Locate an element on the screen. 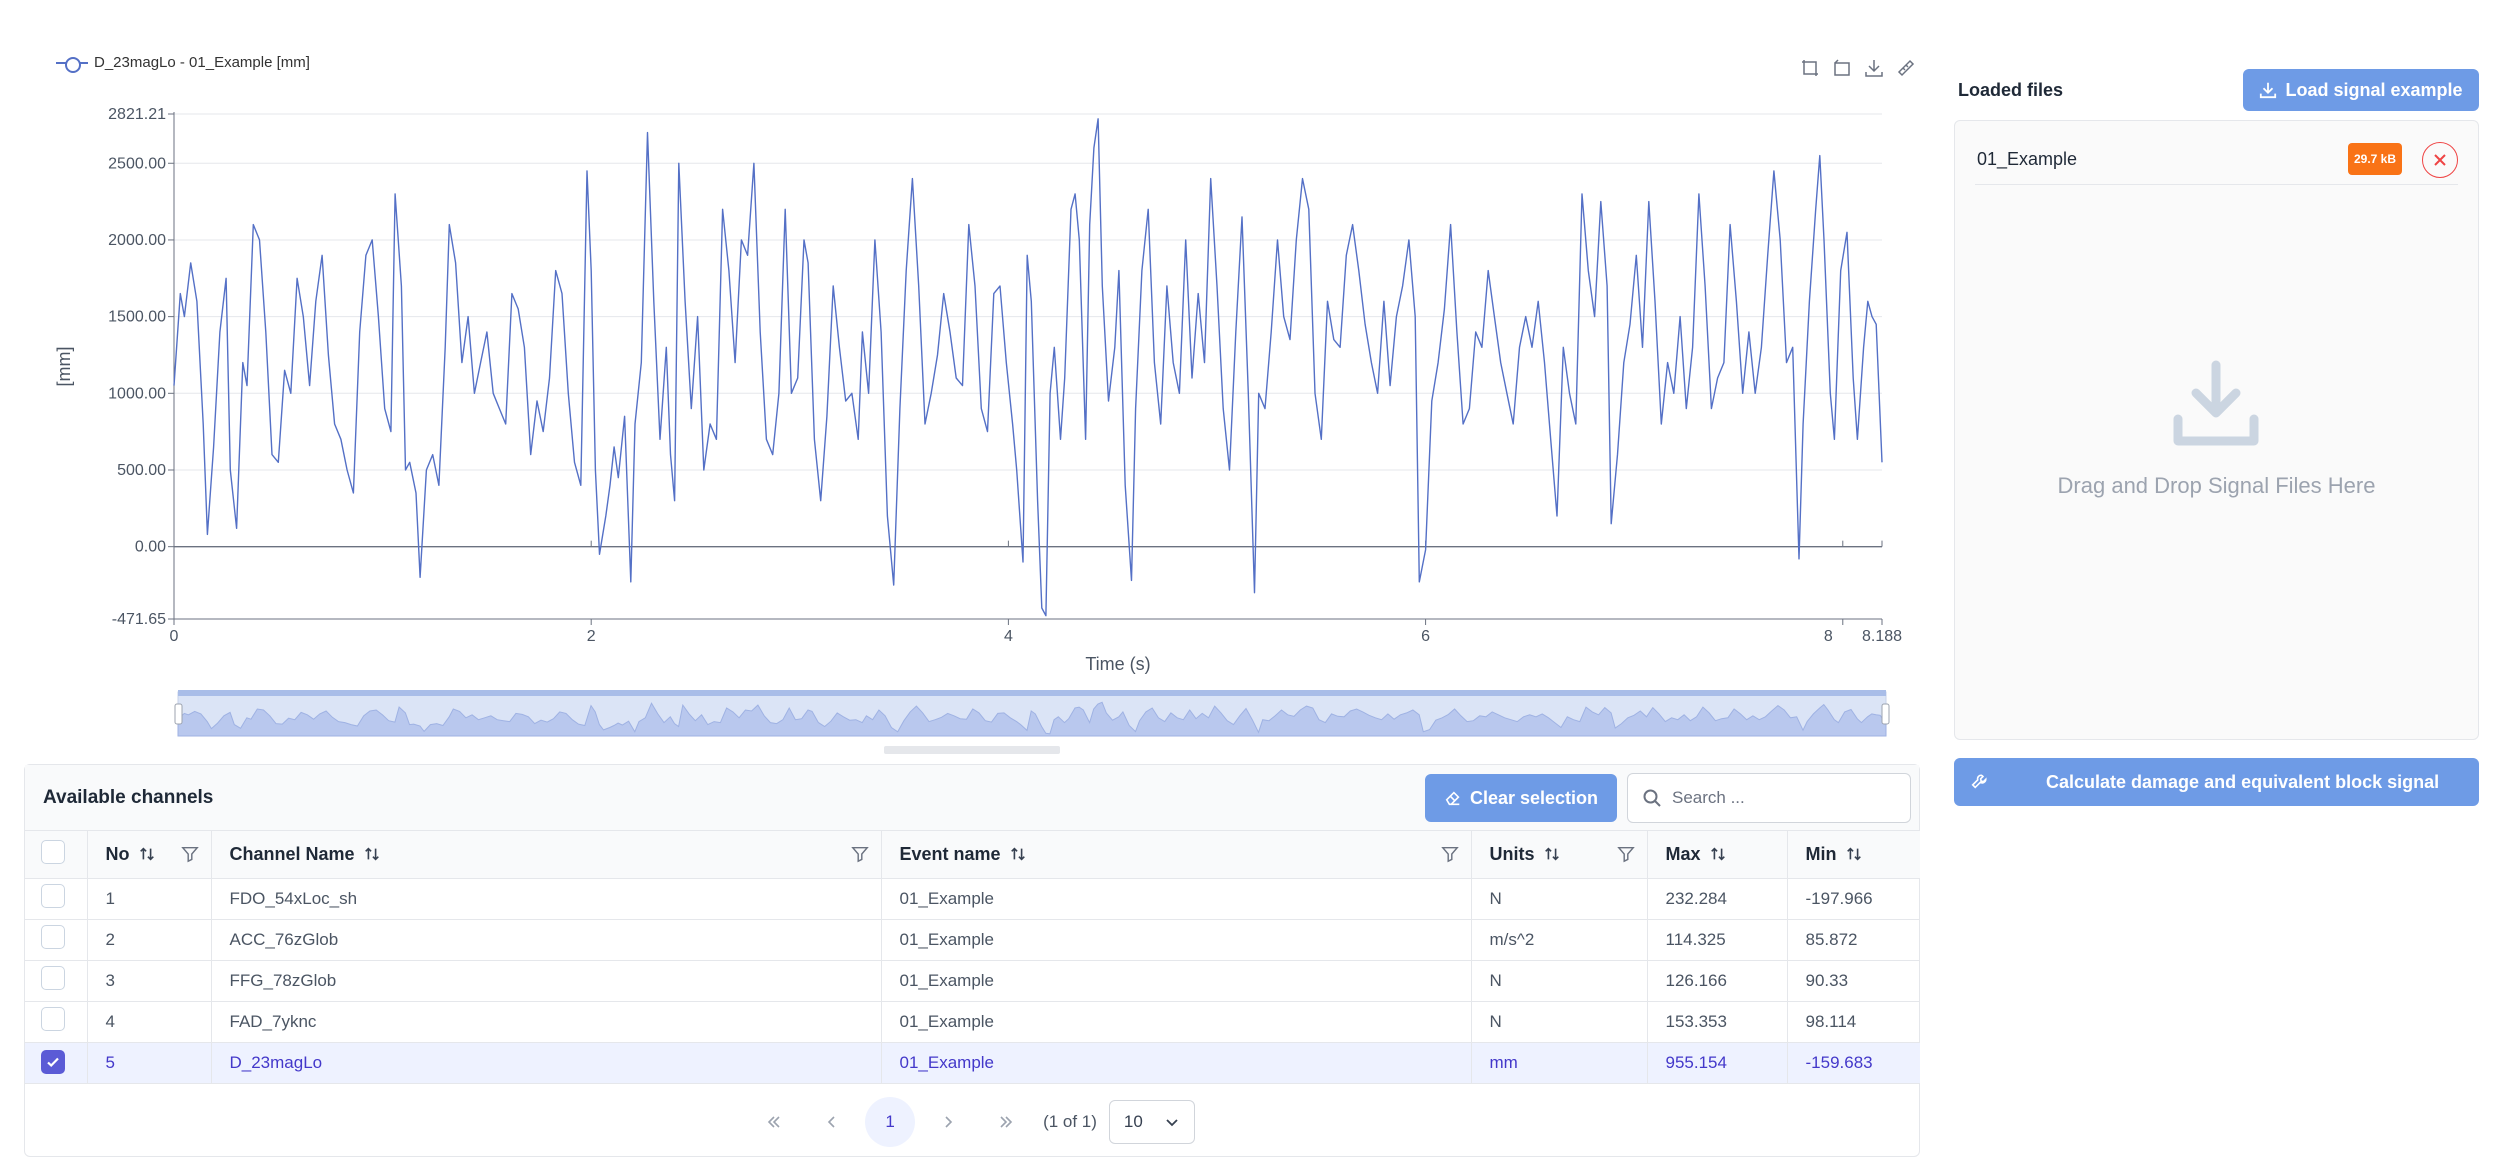  y-tick-label: 2821.21 is located at coordinates (137, 114).